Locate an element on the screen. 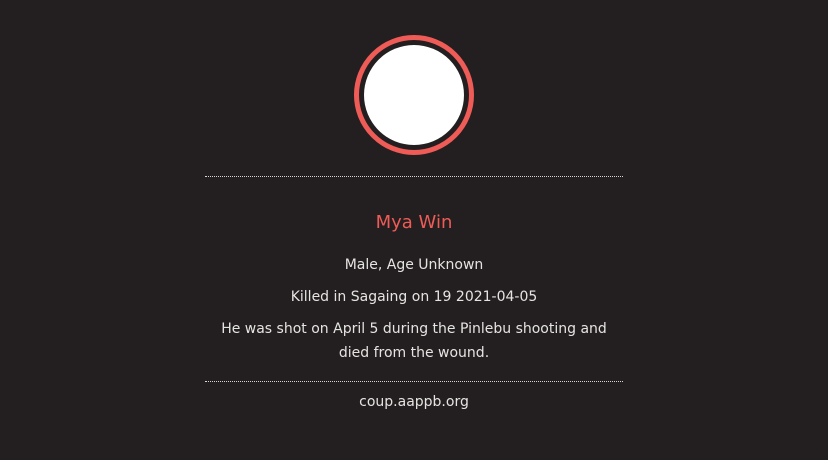 The width and height of the screenshot is (828, 460). avatar is located at coordinates (414, 95).